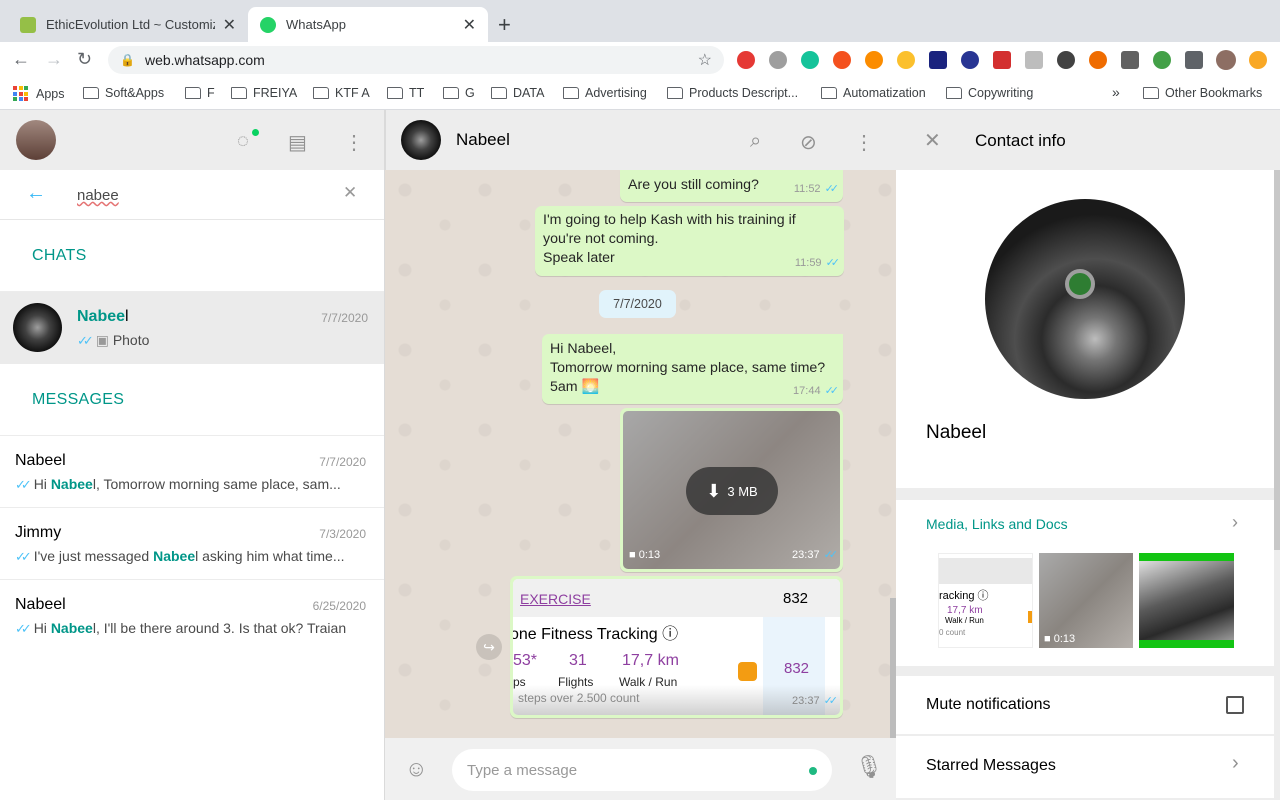 The width and height of the screenshot is (1280, 800). What do you see at coordinates (368, 24) in the screenshot?
I see `tab-whatsapp: WhatsApp ✕` at bounding box center [368, 24].